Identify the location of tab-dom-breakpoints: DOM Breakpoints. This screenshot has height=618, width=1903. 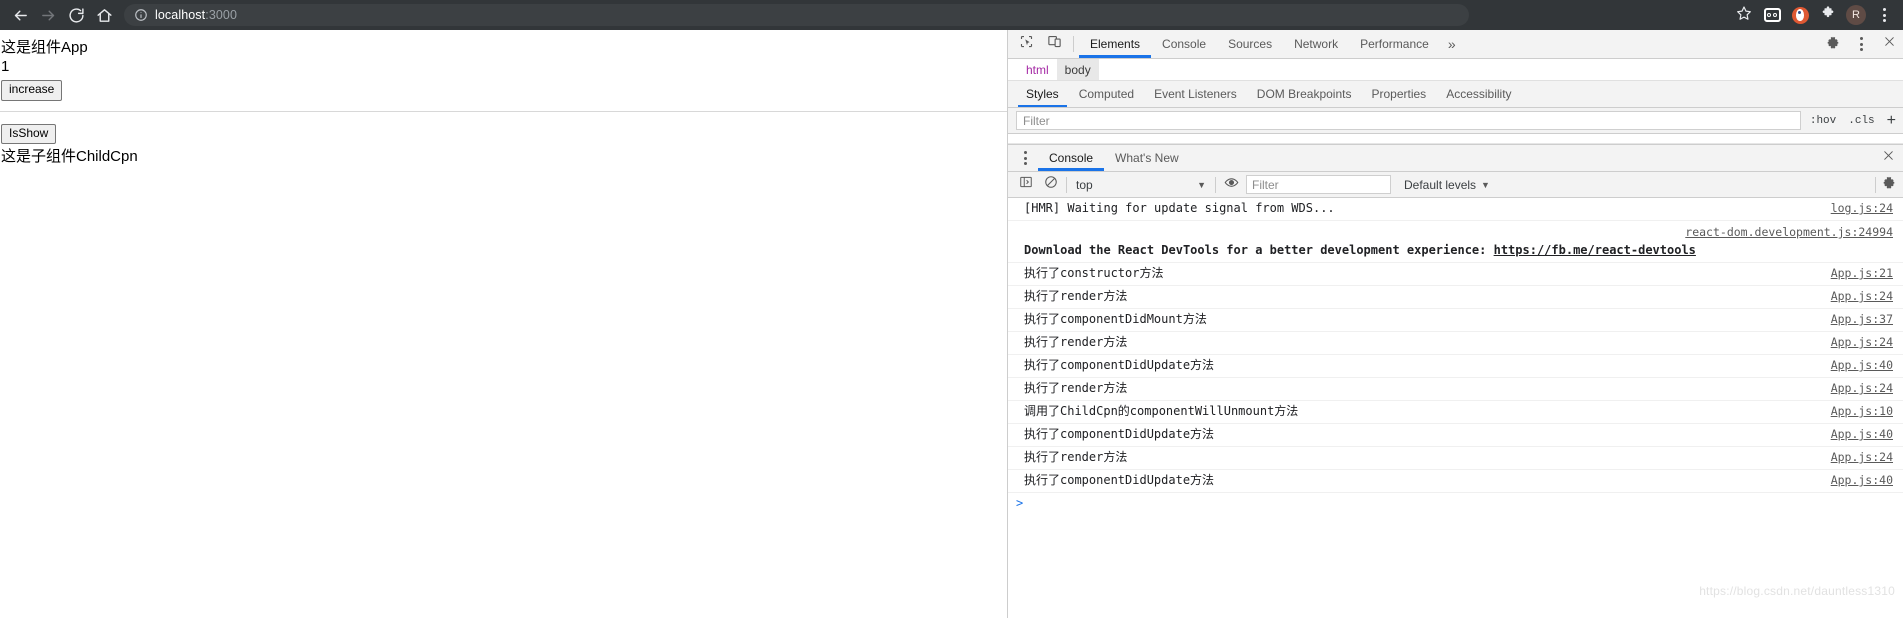
(1304, 94).